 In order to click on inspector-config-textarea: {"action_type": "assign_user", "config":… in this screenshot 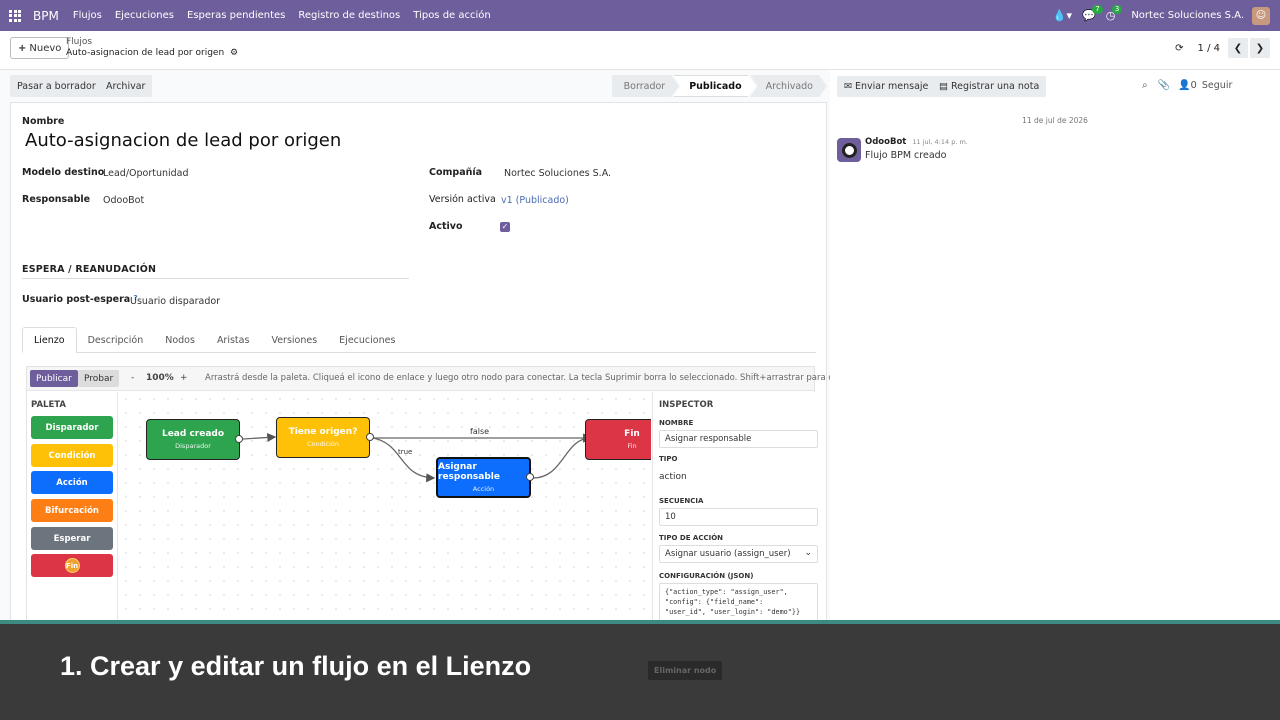, I will do `click(738, 604)`.